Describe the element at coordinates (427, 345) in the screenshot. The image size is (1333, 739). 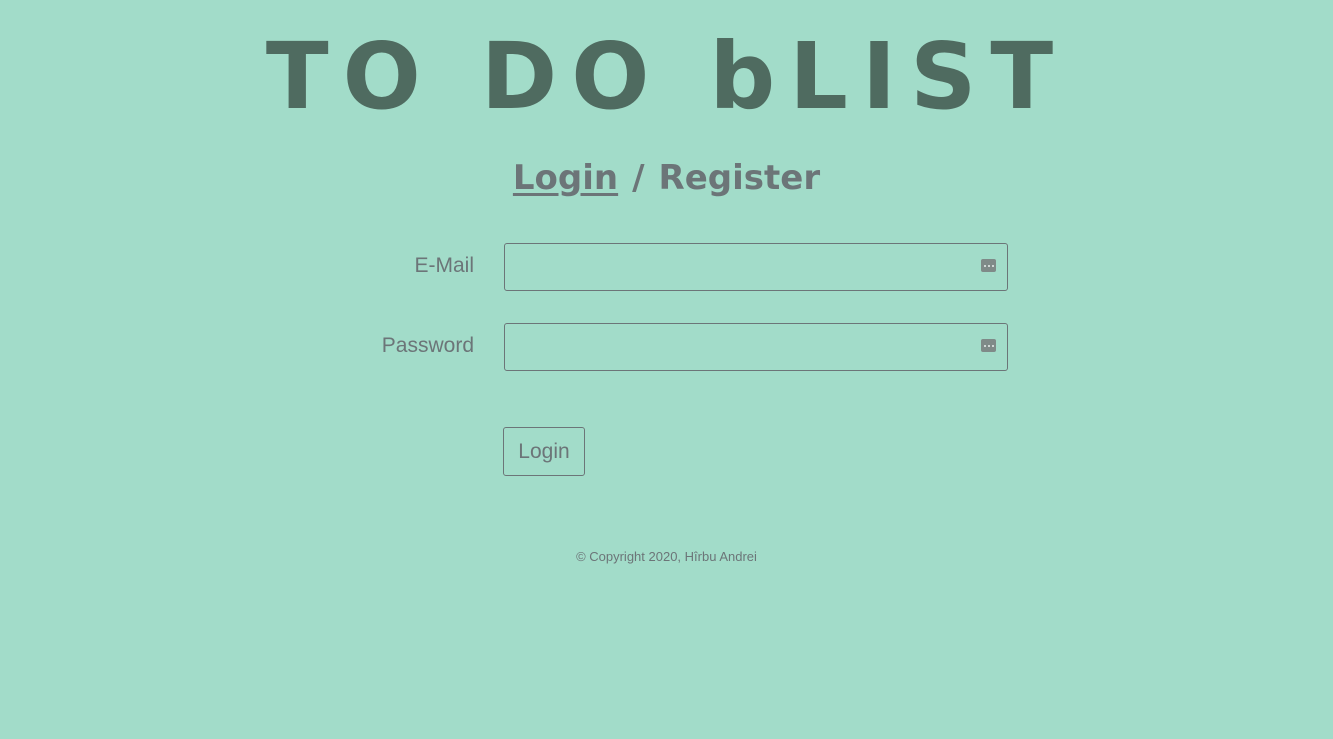
I see `password-label: Password` at that location.